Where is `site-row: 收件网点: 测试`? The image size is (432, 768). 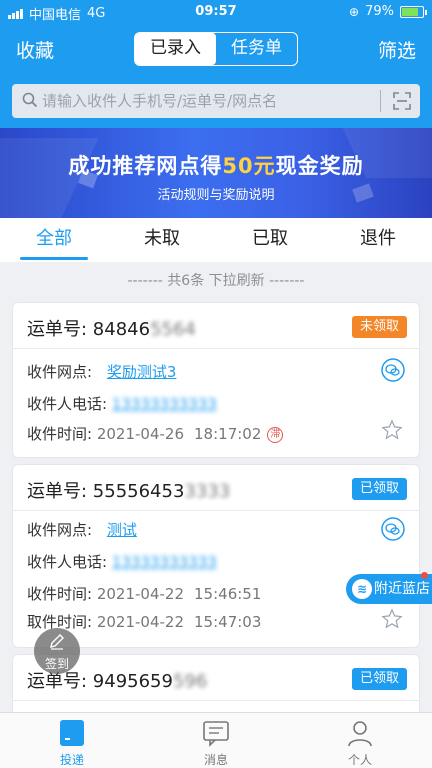
site-row: 收件网点: 测试 is located at coordinates (82, 530).